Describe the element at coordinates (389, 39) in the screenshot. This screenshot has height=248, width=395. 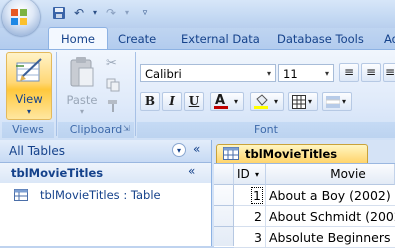
I see `tab-add-ins: Ad` at that location.